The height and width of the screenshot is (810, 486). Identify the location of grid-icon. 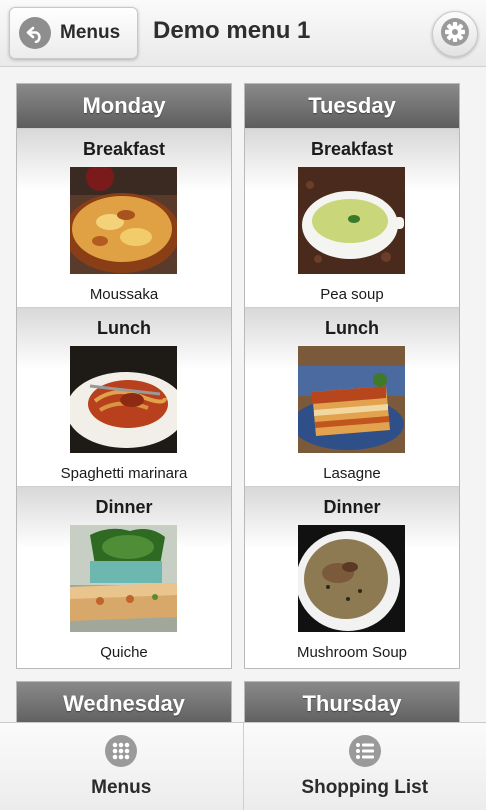
(121, 751).